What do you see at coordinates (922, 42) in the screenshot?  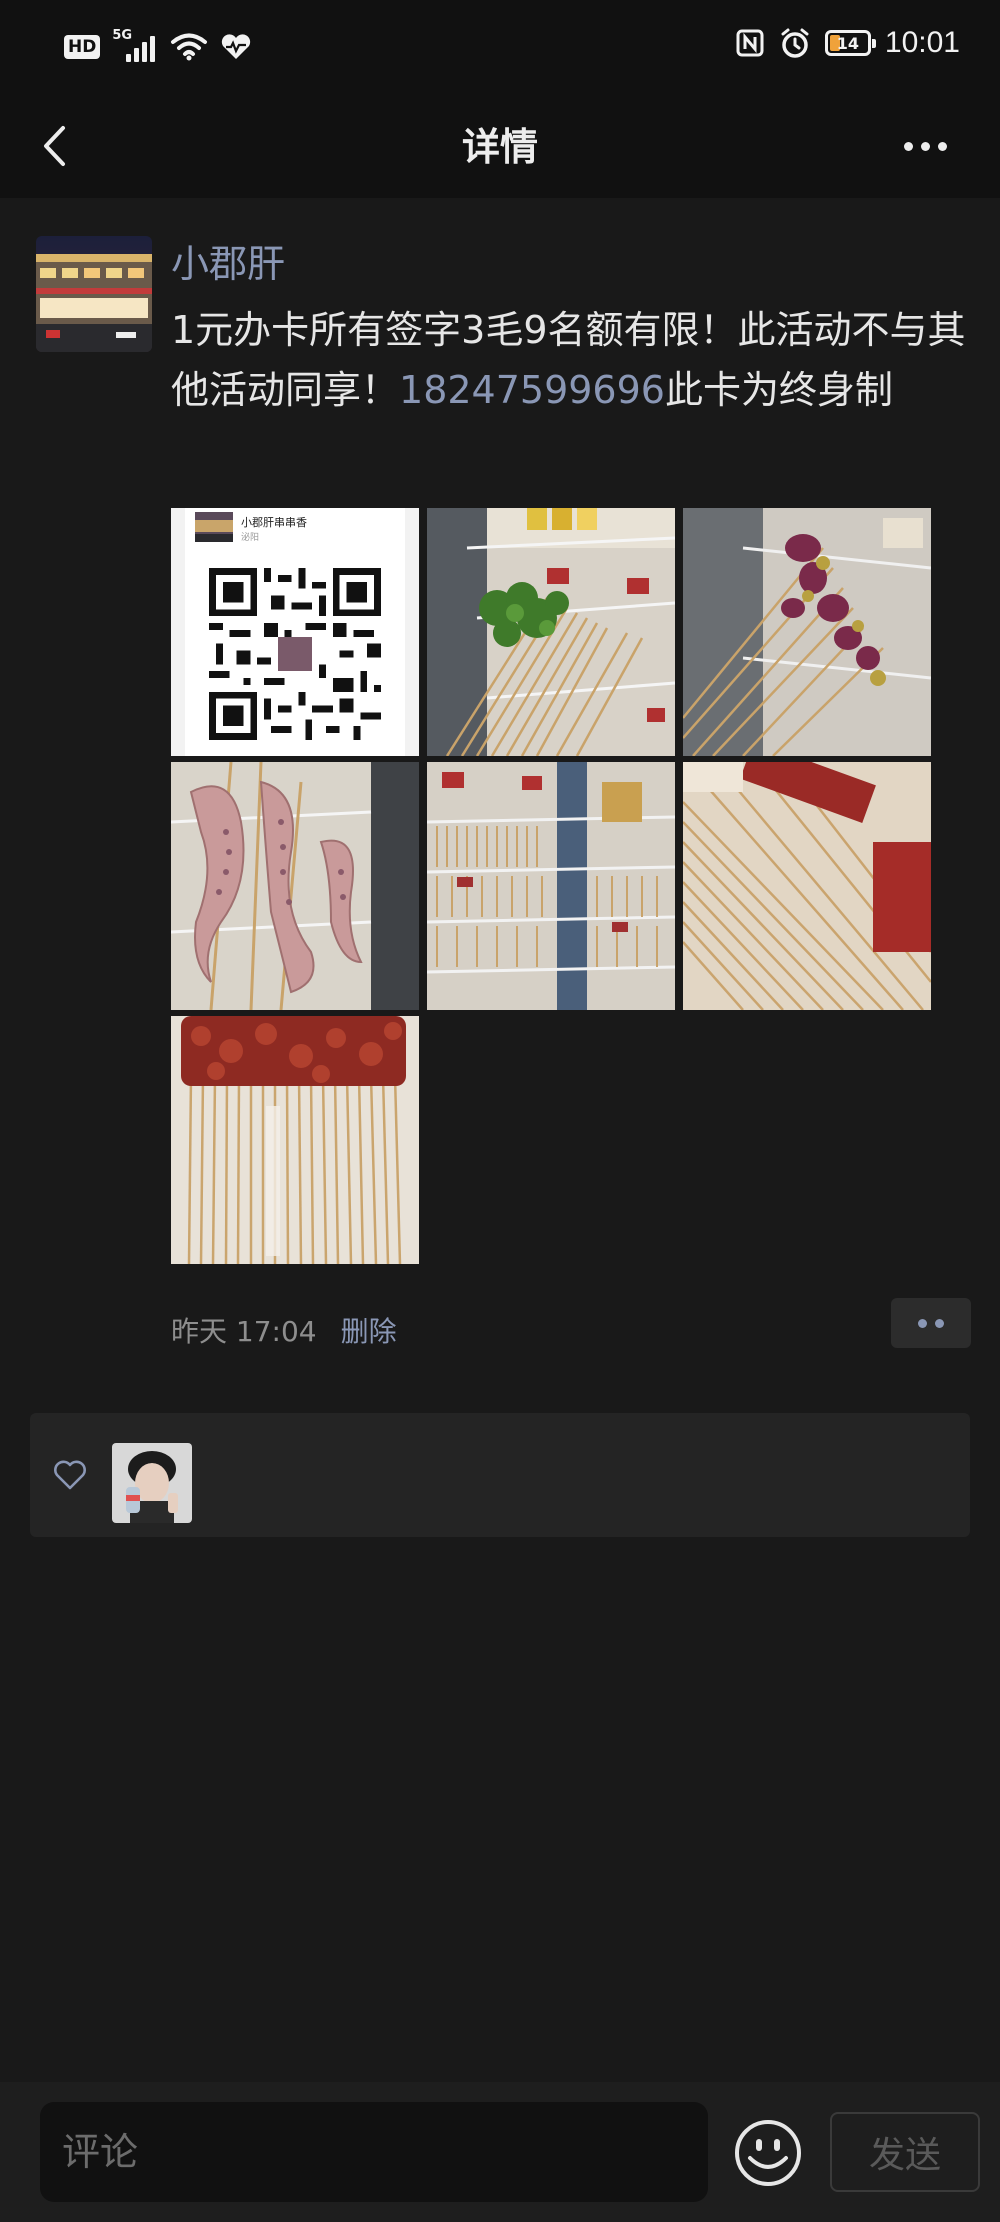 I see `clock: 10:01` at bounding box center [922, 42].